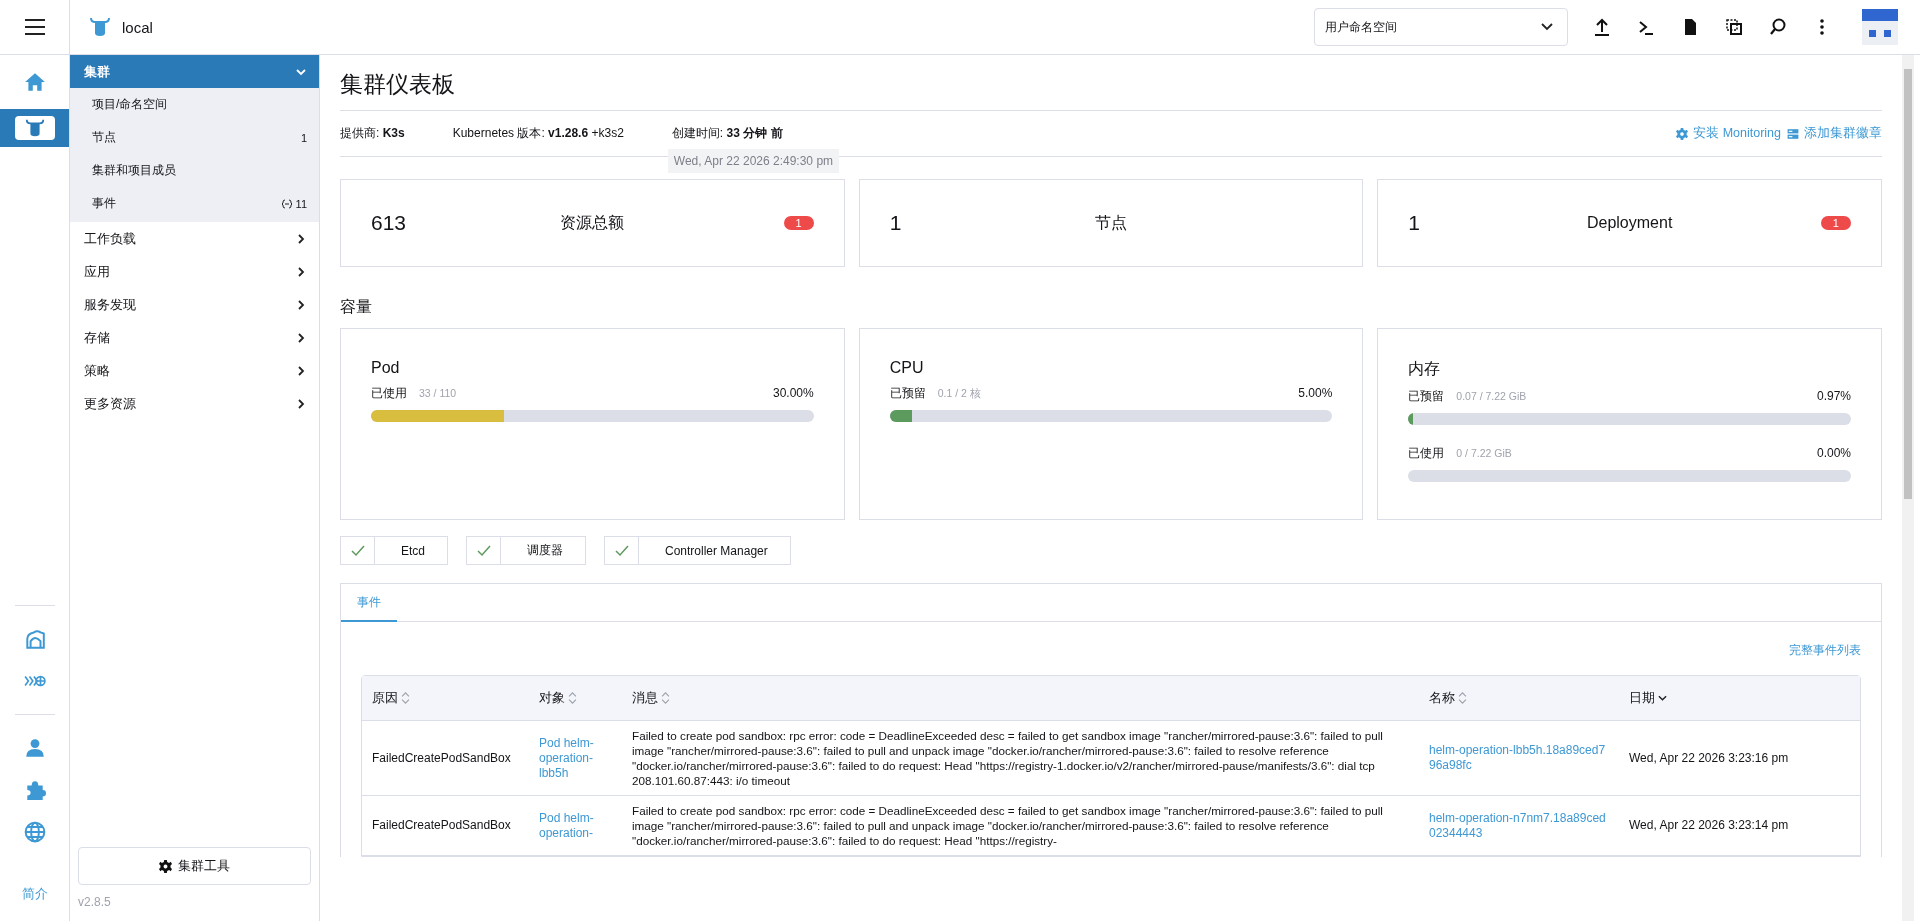 This screenshot has width=1920, height=921. I want to click on bull-logo-icon, so click(100, 27).